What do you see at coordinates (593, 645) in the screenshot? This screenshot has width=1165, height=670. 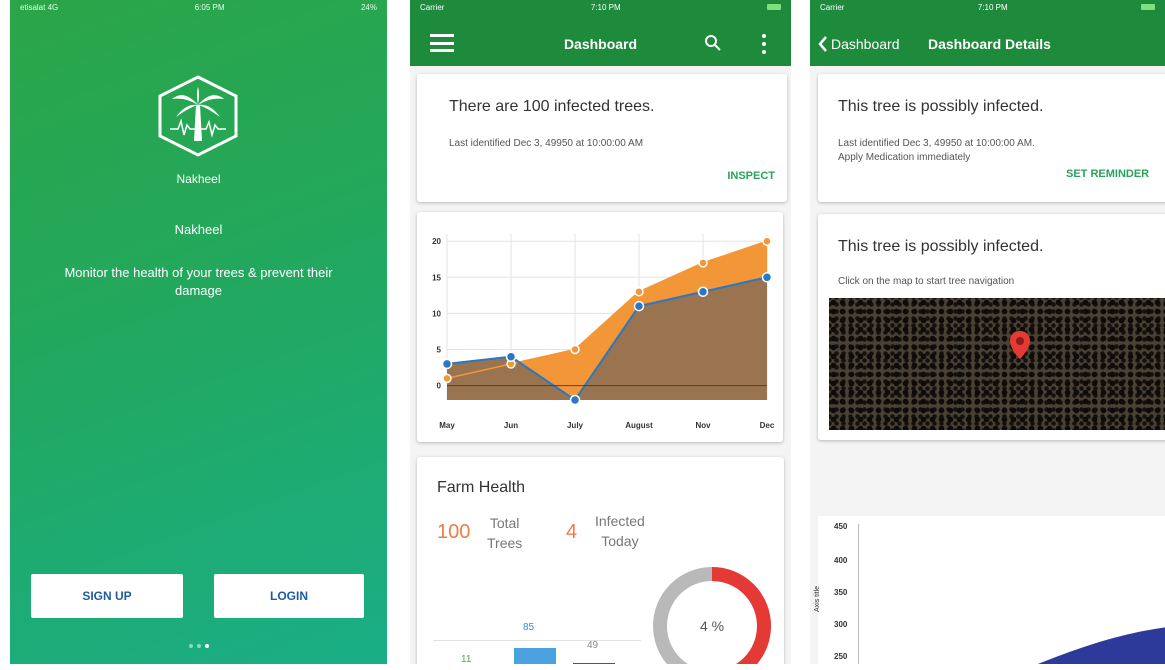 I see `bar-label-3: 49` at bounding box center [593, 645].